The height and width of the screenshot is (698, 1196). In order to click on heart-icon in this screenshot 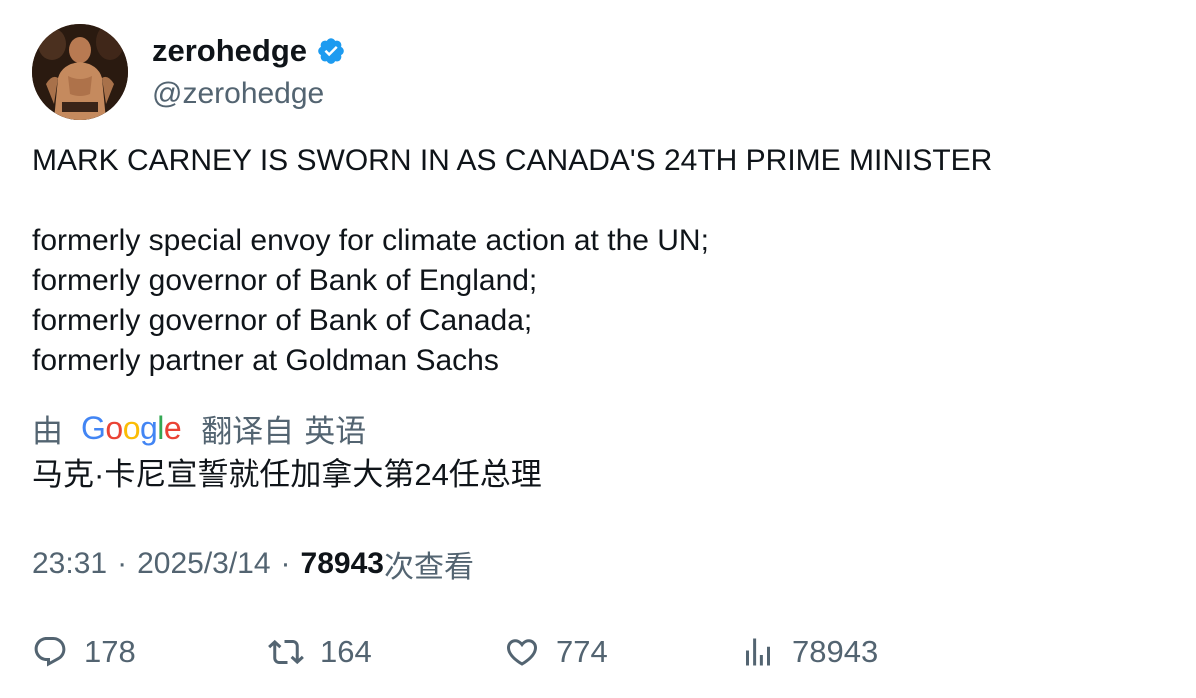, I will do `click(522, 652)`.